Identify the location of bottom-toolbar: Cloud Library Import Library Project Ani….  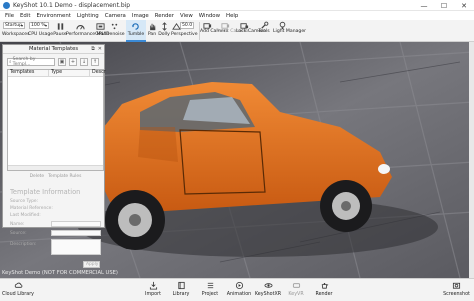
(237, 289).